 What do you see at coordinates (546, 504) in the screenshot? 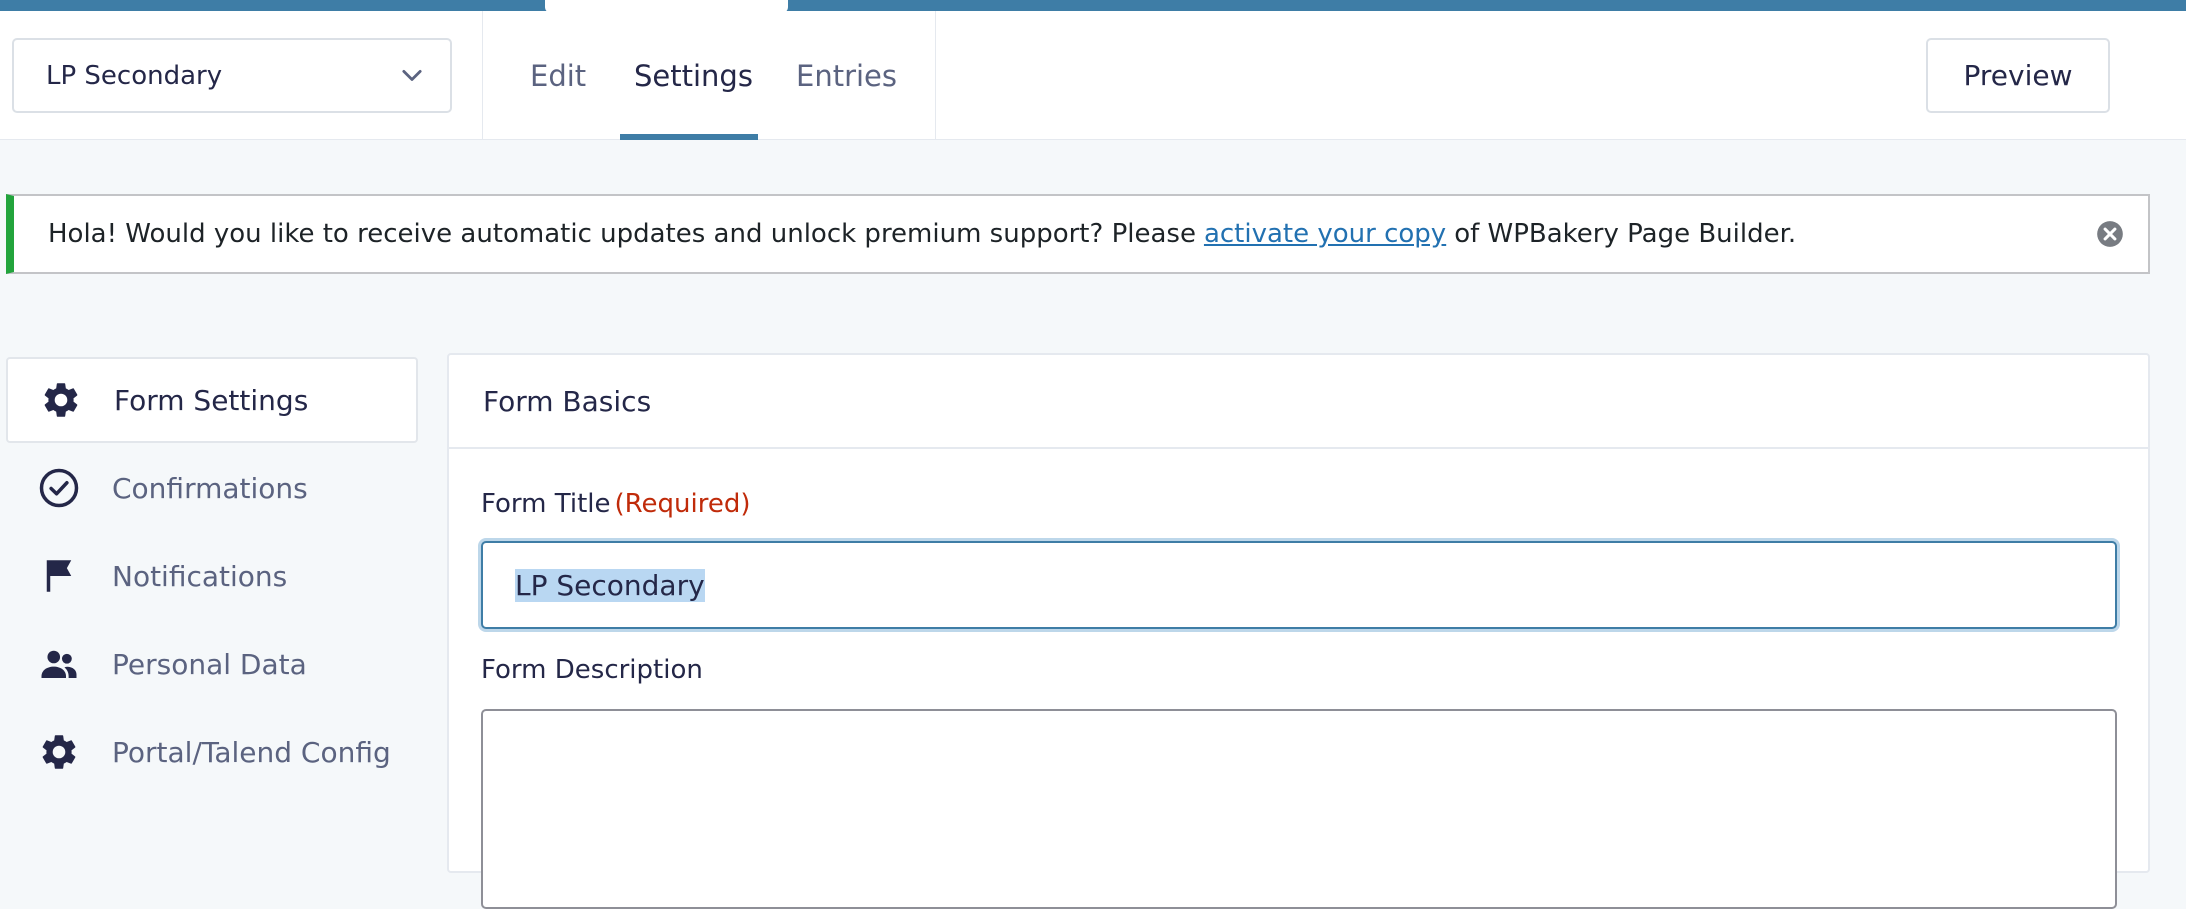
I see `form-title-label-text: Form Title` at bounding box center [546, 504].